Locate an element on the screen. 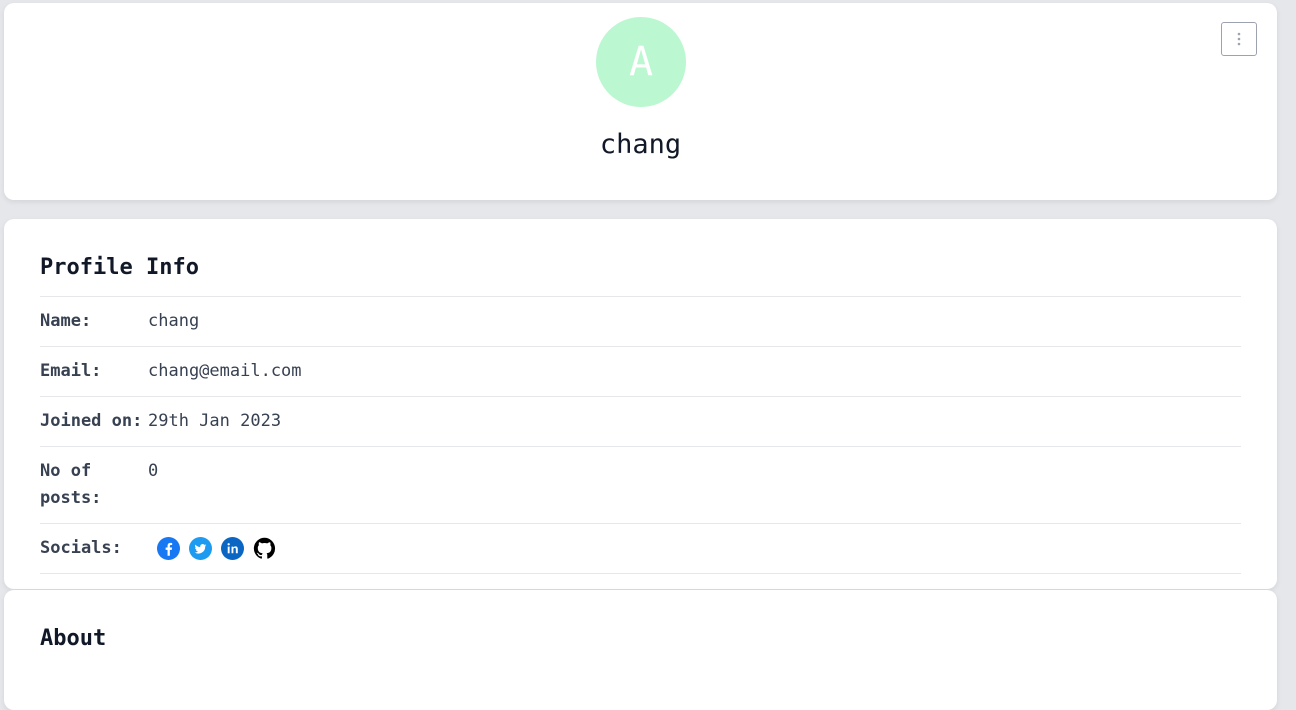  twitter-icon is located at coordinates (200, 548).